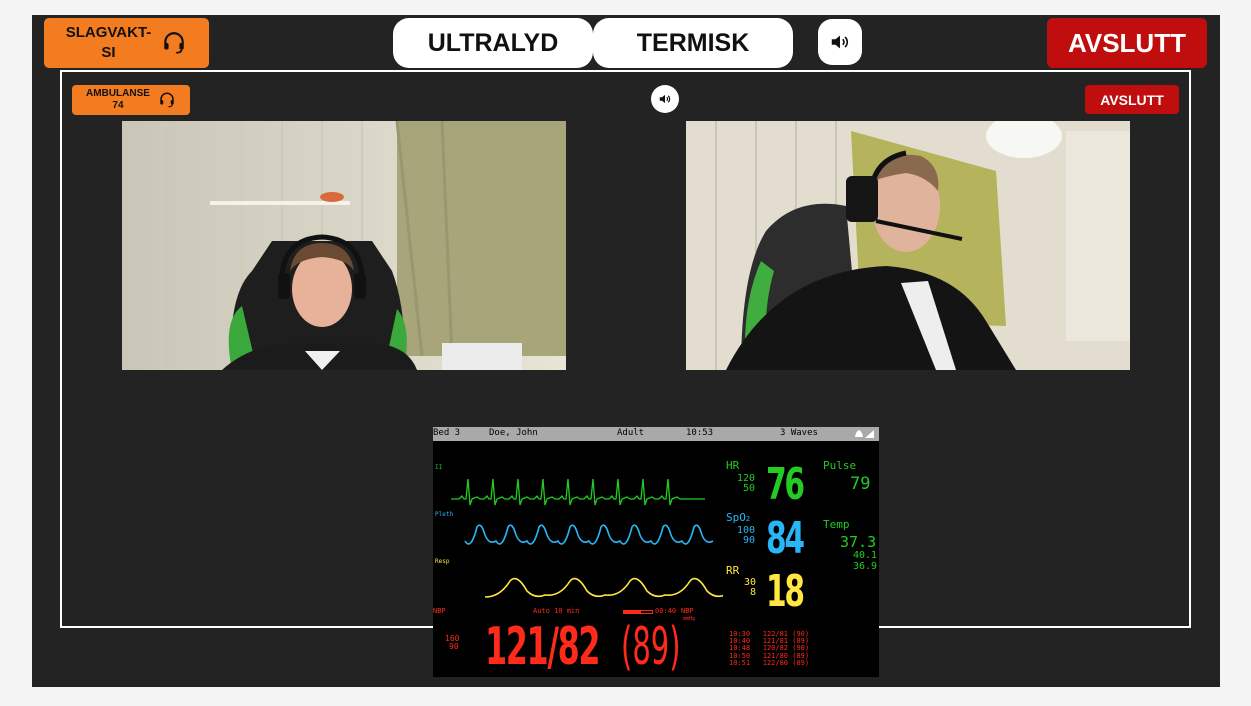 The width and height of the screenshot is (1251, 706). Describe the element at coordinates (631, 433) in the screenshot. I see `monitor-mode: Adult` at that location.